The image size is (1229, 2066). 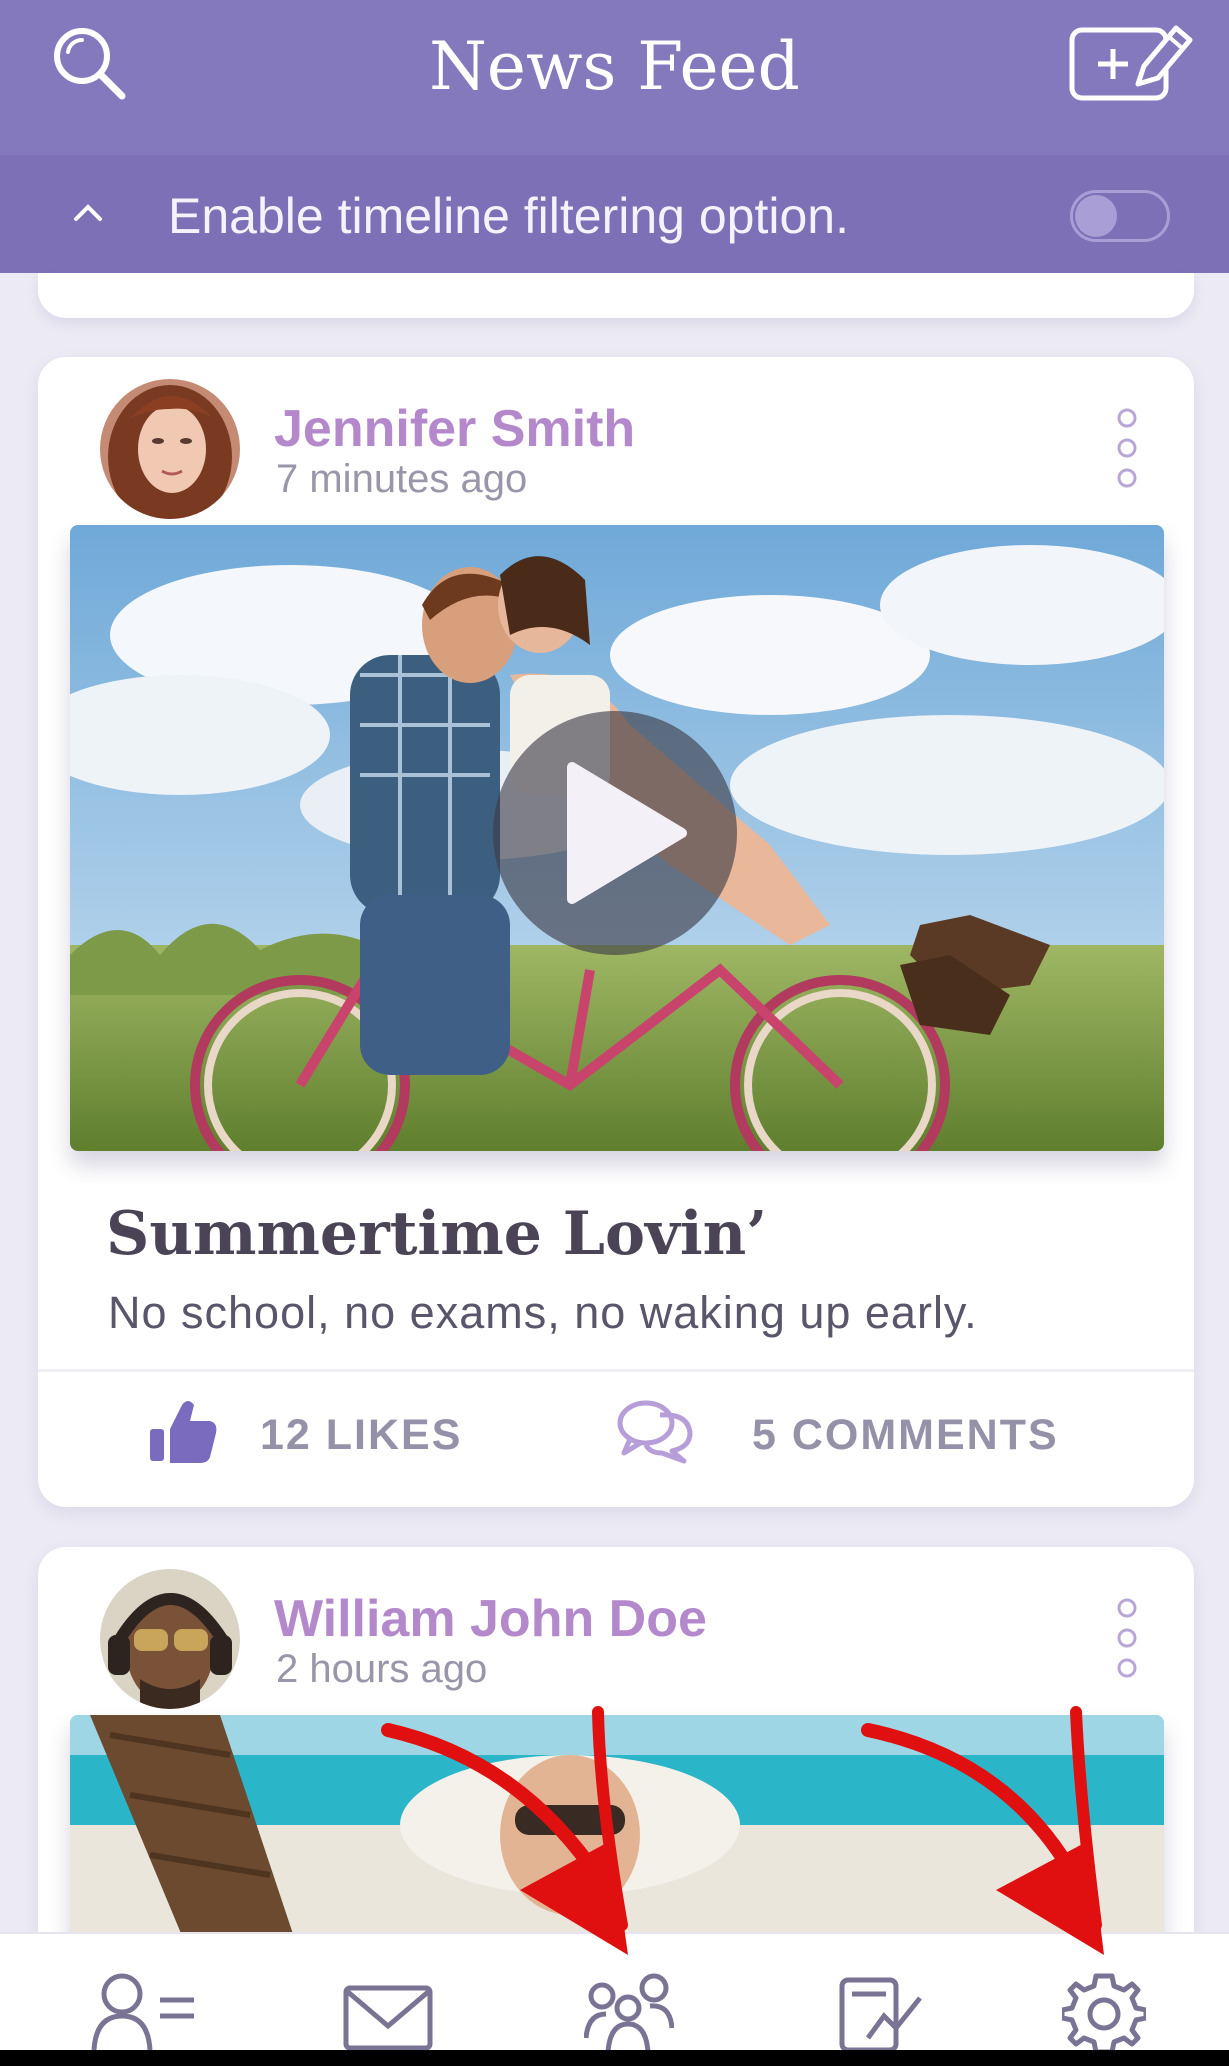 I want to click on post-author: Jennifer Smith, so click(x=454, y=429).